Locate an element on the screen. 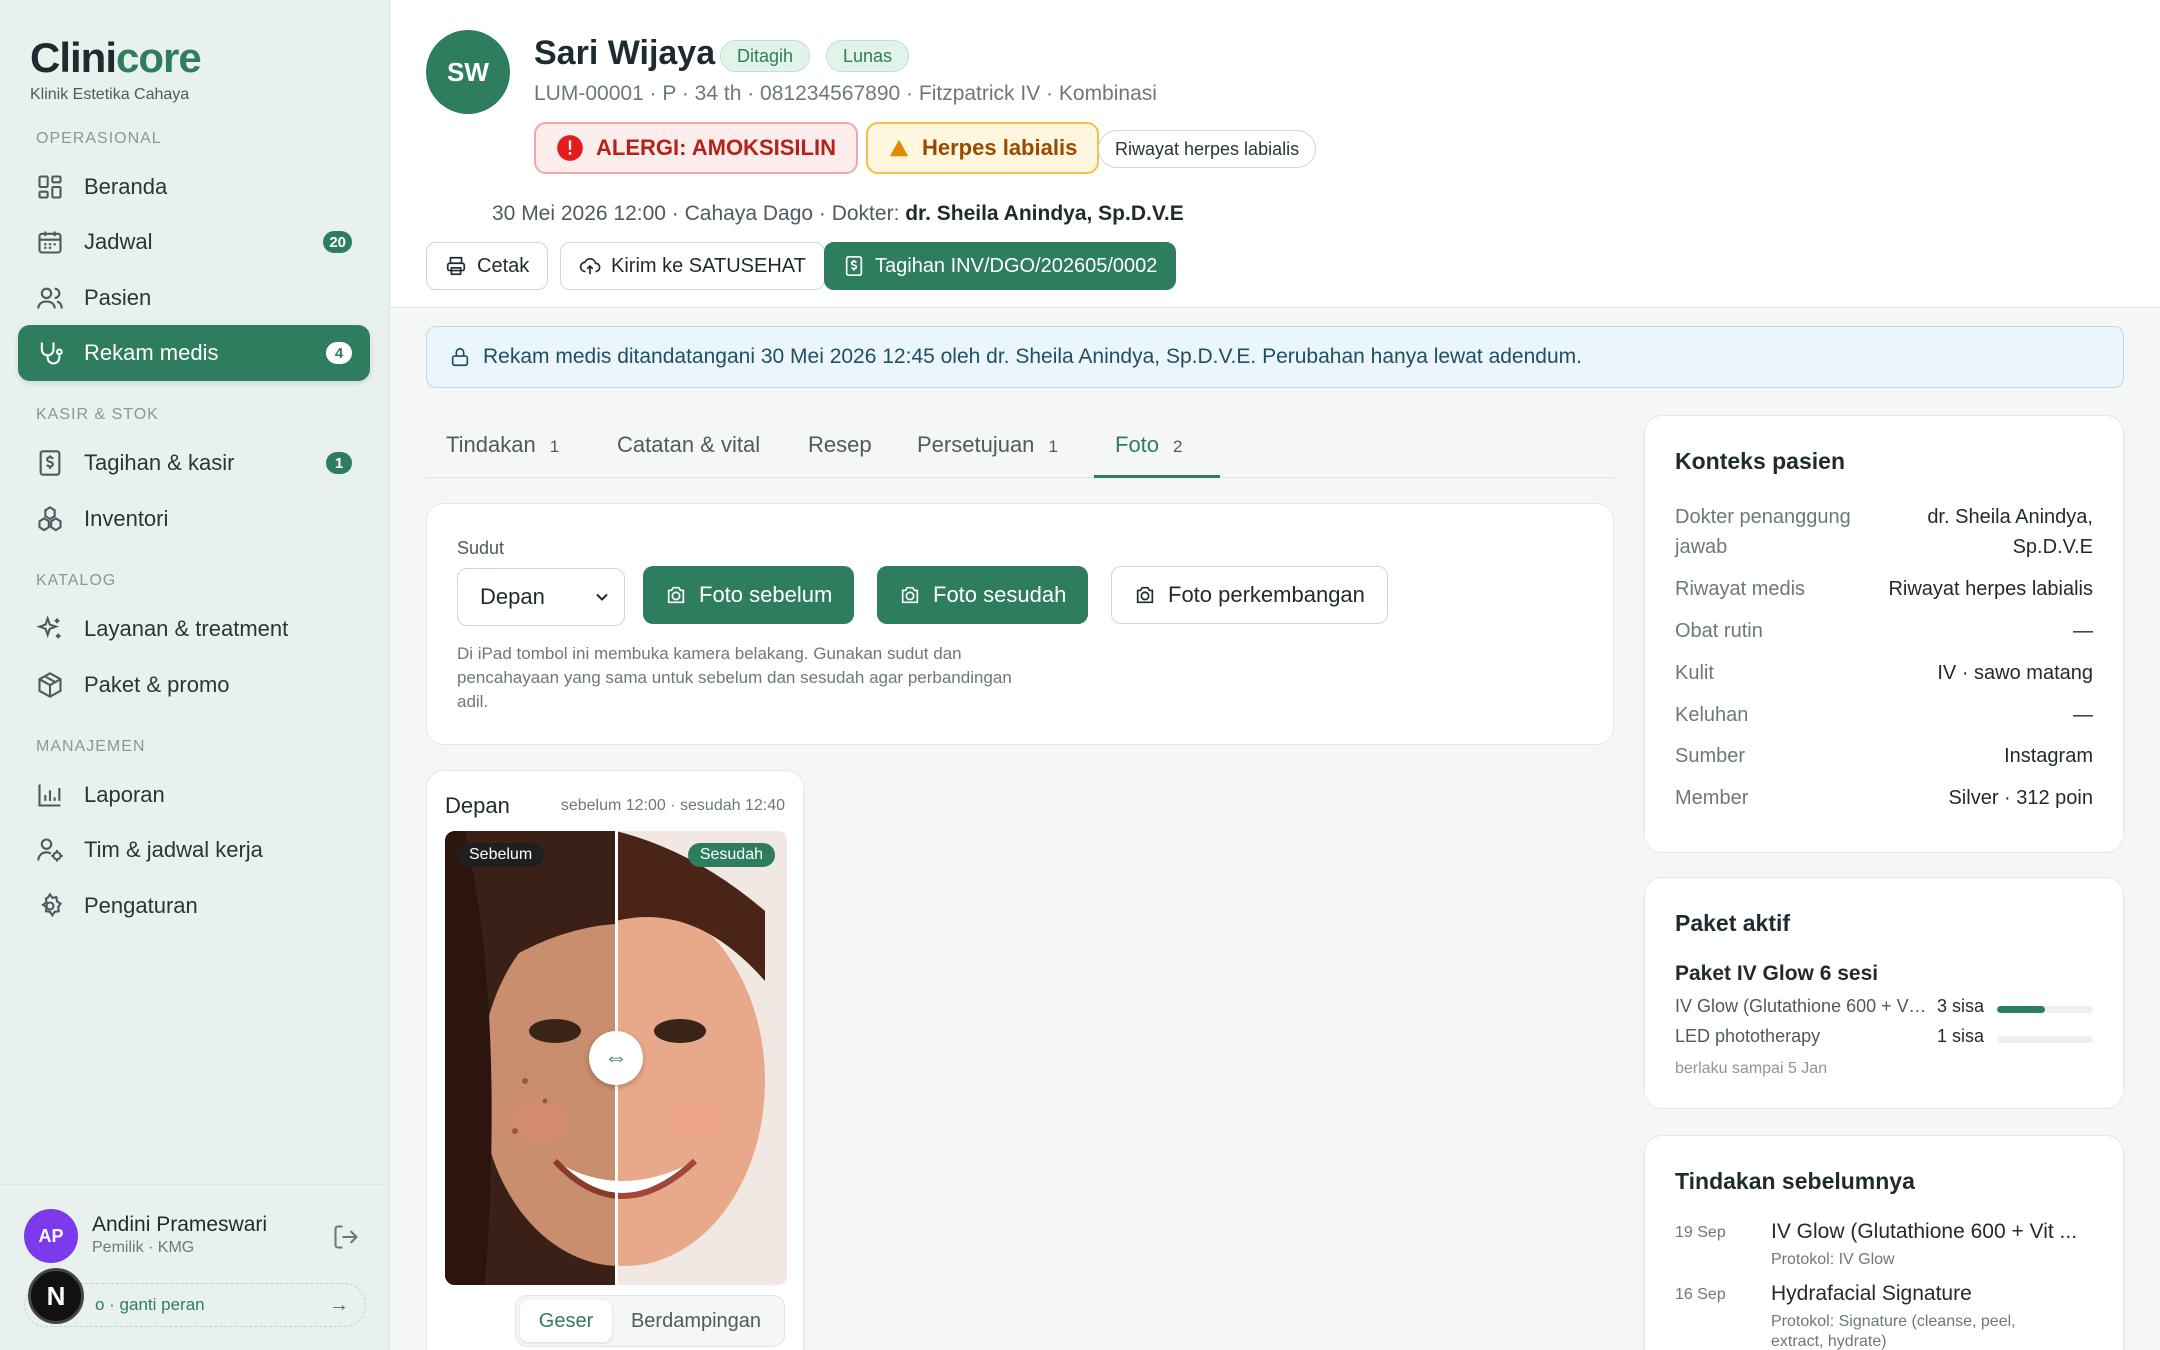 The width and height of the screenshot is (2160, 1350). sidebar-item-paket: Paket & promo is located at coordinates (194, 685).